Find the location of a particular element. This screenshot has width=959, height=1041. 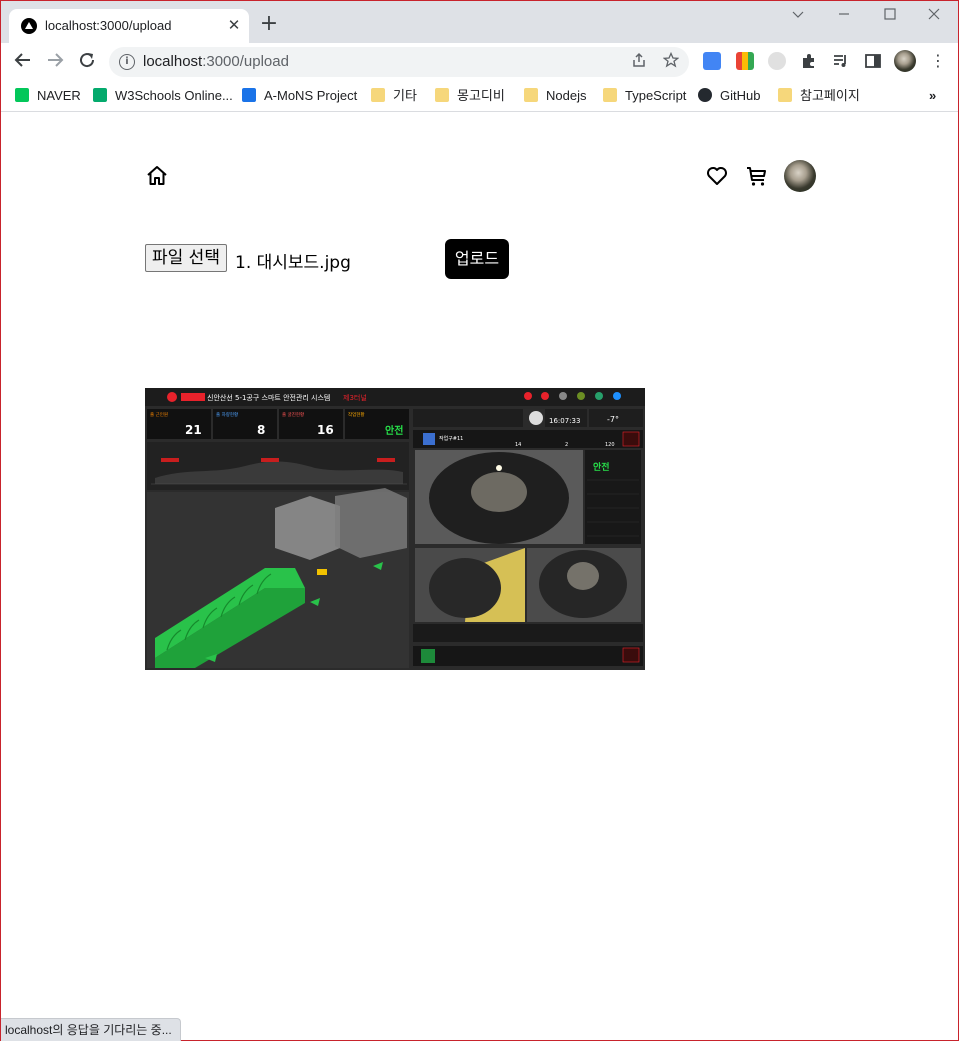

svg-text: 8 is located at coordinates (261, 430).